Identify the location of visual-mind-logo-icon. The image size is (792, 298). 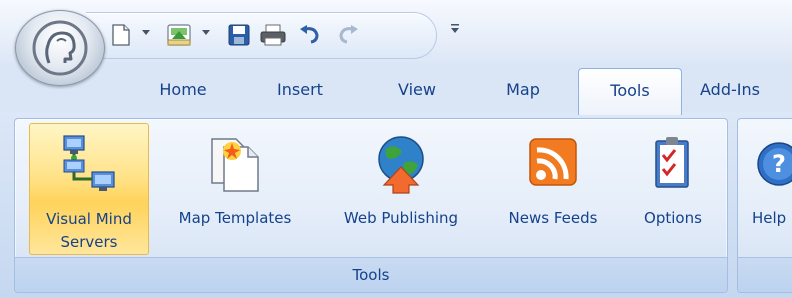
(60, 48).